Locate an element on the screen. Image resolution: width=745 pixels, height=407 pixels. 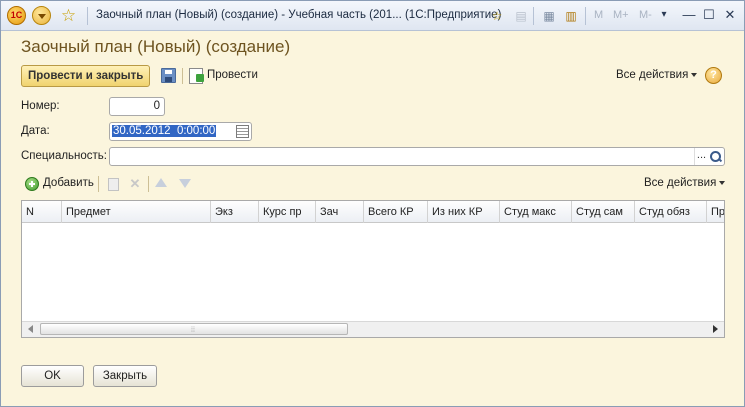
column-header: Зач is located at coordinates (340, 212).